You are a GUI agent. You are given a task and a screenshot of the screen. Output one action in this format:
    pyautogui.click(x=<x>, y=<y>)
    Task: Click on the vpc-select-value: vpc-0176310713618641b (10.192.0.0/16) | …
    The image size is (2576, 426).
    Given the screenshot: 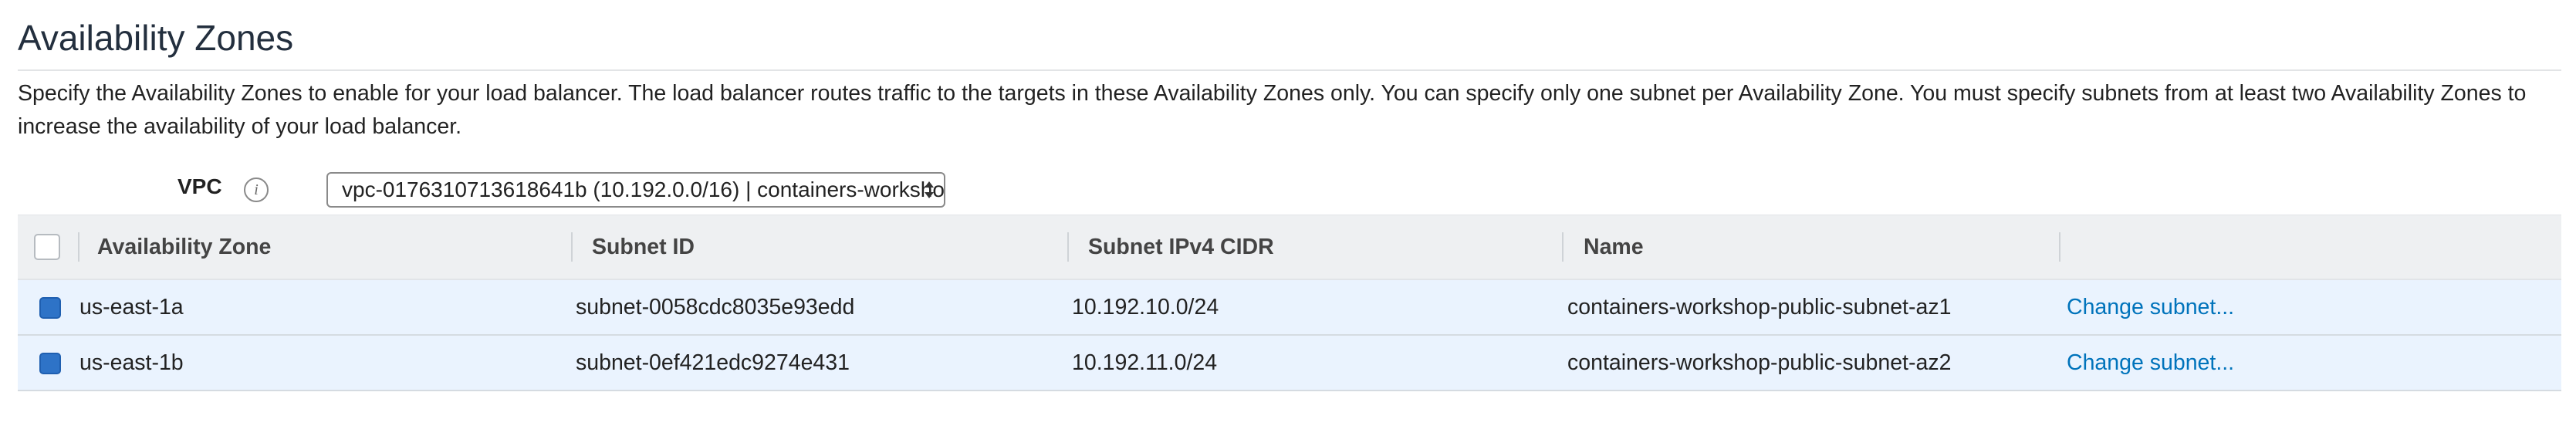 What is the action you would take?
    pyautogui.click(x=643, y=189)
    